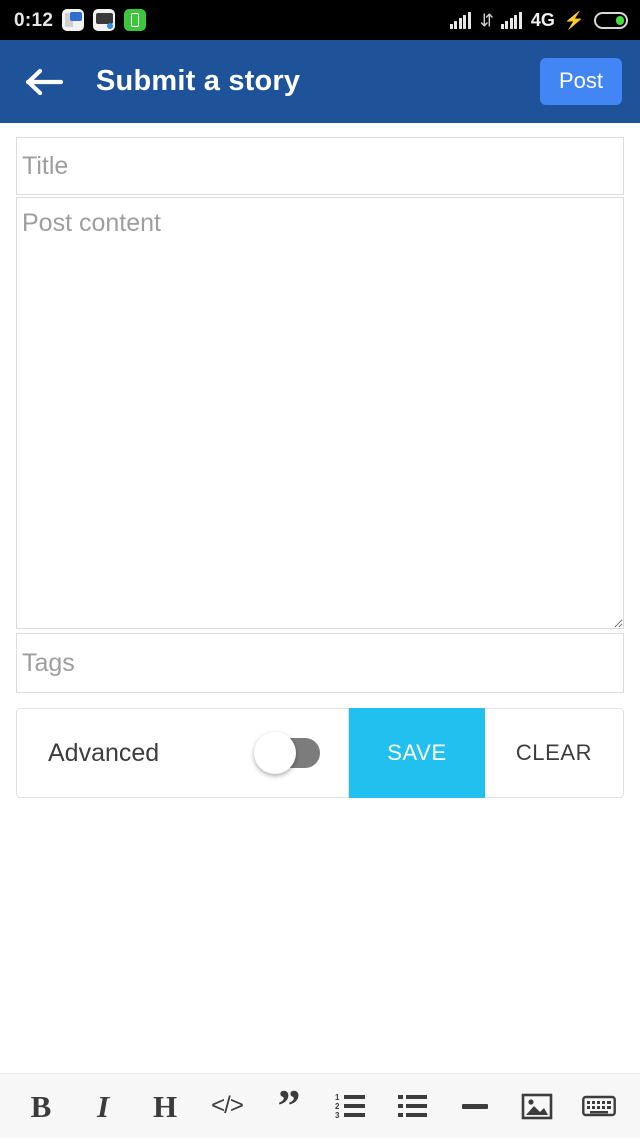  What do you see at coordinates (182, 753) in the screenshot?
I see `advanced-toggle-row: Advanced` at bounding box center [182, 753].